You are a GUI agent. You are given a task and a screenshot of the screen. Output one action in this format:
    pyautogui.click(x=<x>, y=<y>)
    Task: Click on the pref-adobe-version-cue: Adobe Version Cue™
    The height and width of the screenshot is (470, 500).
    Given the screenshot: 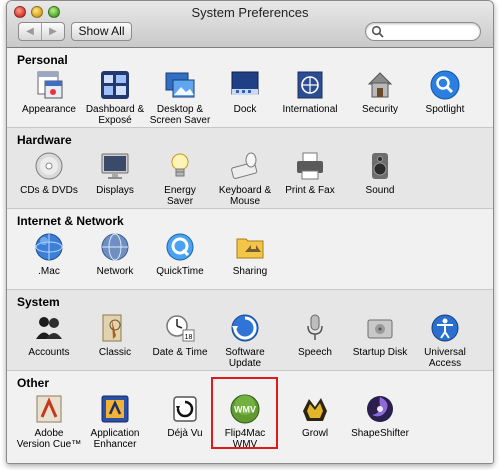 What is the action you would take?
    pyautogui.click(x=49, y=421)
    